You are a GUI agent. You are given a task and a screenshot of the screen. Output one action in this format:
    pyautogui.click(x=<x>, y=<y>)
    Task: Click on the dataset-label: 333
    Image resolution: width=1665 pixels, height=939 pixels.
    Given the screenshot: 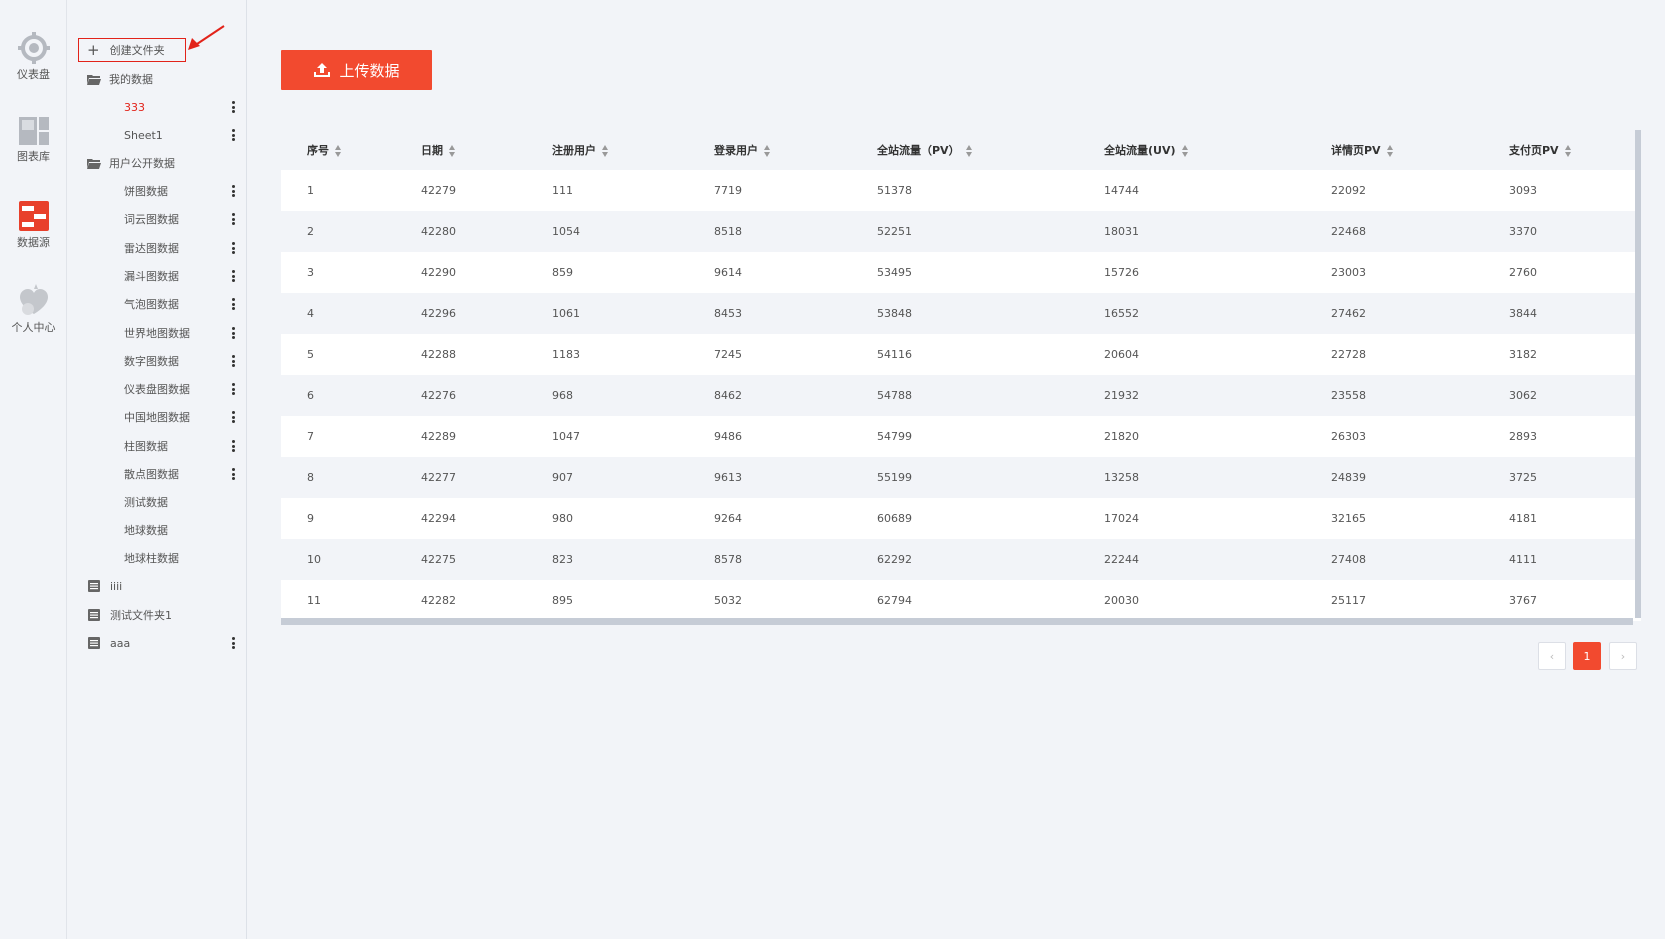 What is the action you would take?
    pyautogui.click(x=134, y=107)
    